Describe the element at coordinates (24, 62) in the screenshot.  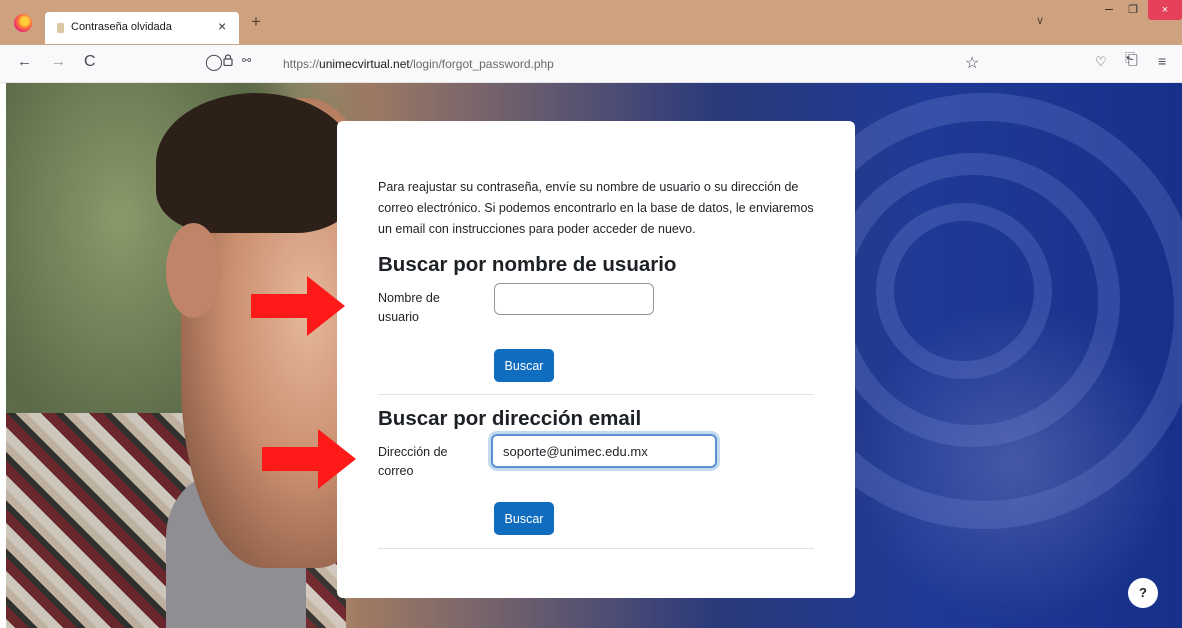
I see `back-button: ←` at that location.